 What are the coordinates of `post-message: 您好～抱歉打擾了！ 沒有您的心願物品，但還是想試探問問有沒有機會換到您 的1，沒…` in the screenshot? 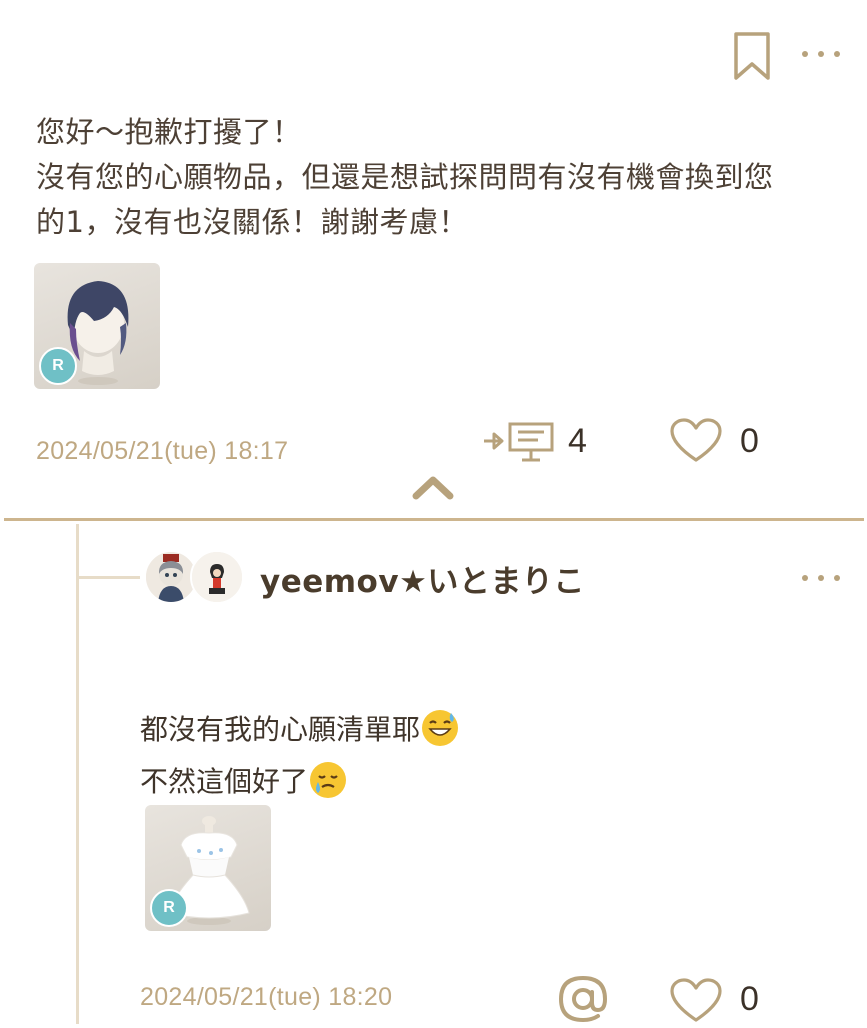 It's located at (441, 177).